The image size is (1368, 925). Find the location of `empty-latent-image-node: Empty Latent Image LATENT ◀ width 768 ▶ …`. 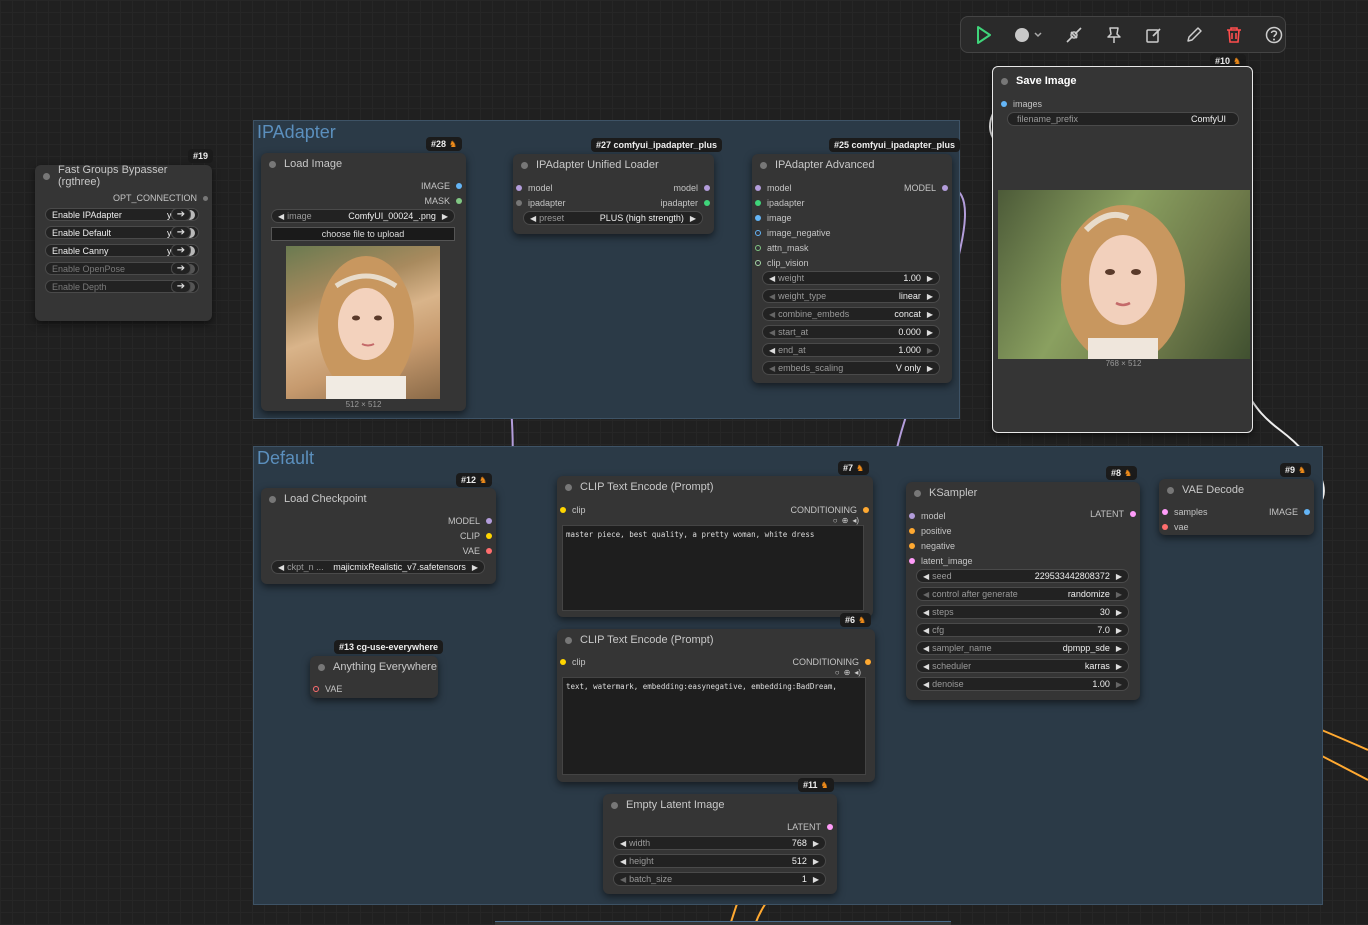

empty-latent-image-node: Empty Latent Image LATENT ◀ width 768 ▶ … is located at coordinates (720, 844).